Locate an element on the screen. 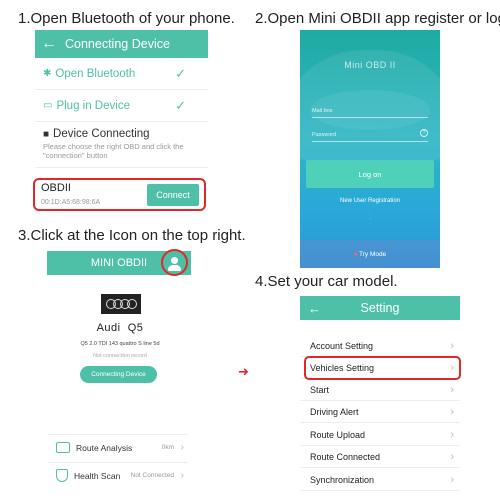 The width and height of the screenshot is (500, 500). route-analysis-label: Route Analysis is located at coordinates (104, 447).